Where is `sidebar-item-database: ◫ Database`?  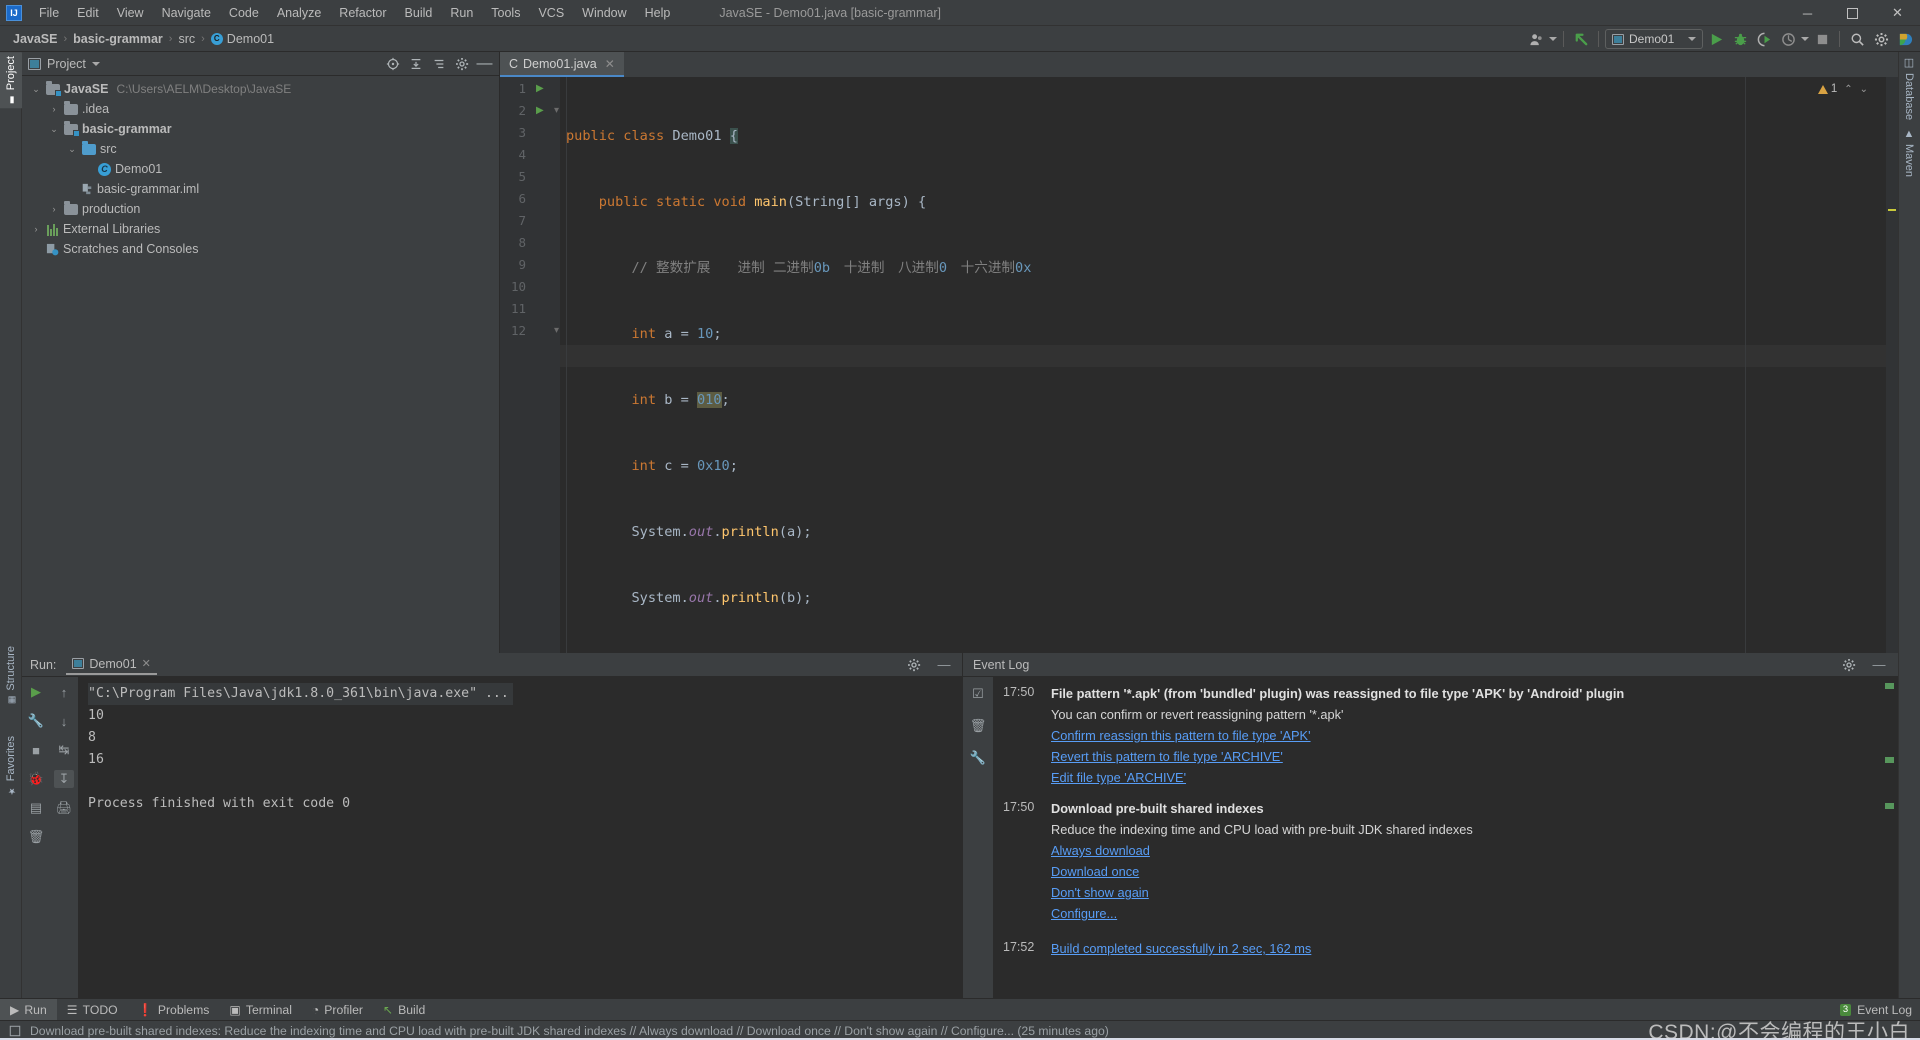 sidebar-item-database: ◫ Database is located at coordinates (1909, 88).